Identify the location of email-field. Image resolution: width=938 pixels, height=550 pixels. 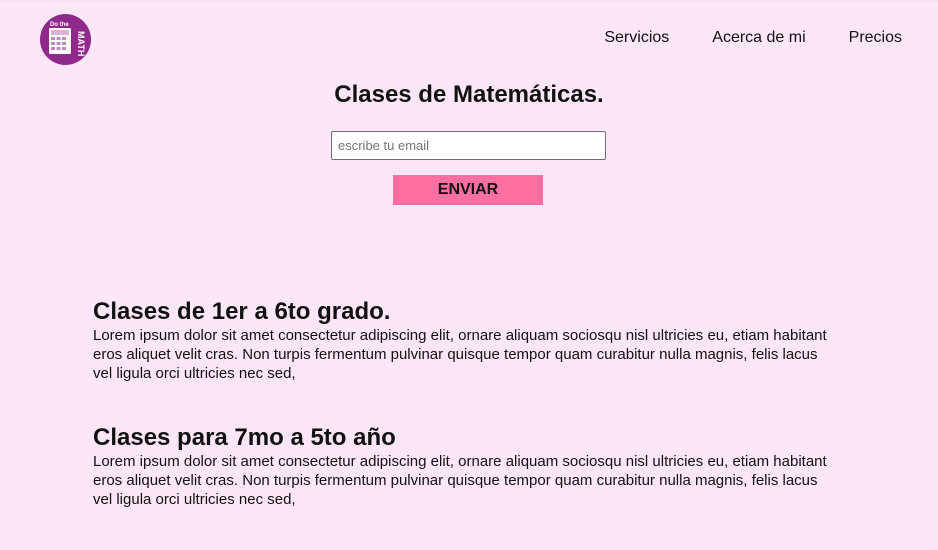
(468, 145).